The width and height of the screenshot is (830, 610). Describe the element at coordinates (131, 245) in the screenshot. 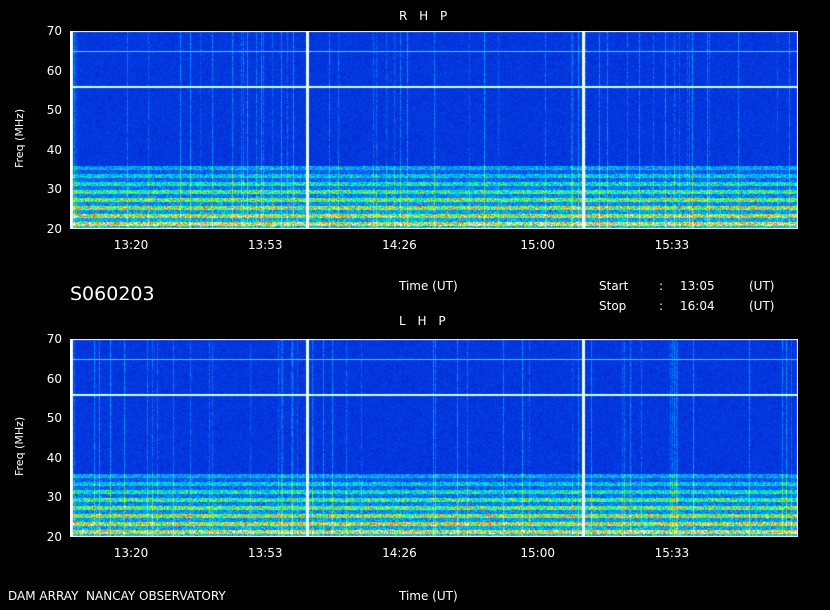

I see `rhp-x-tick-label: 13:20` at that location.